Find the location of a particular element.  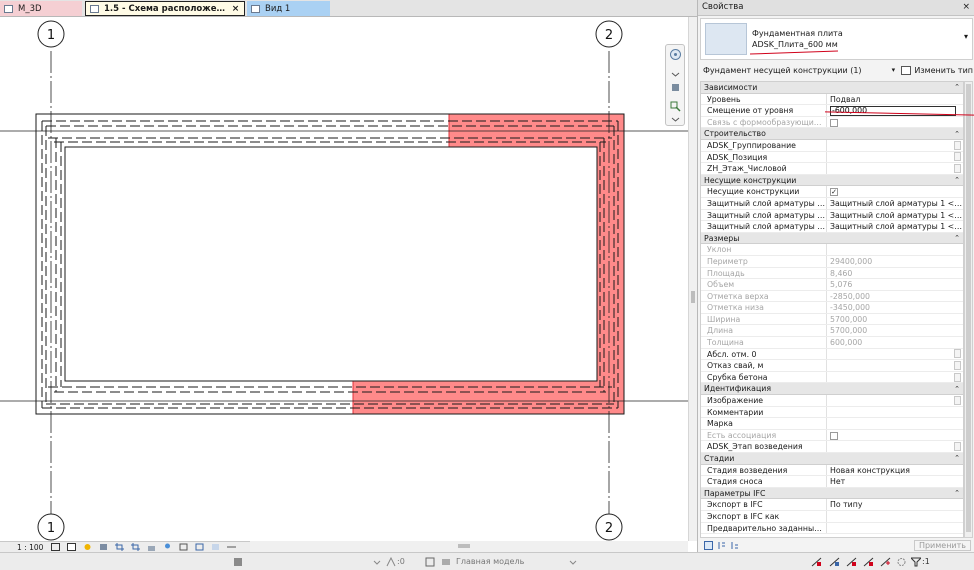

select-underlay-icon is located at coordinates (834, 562).